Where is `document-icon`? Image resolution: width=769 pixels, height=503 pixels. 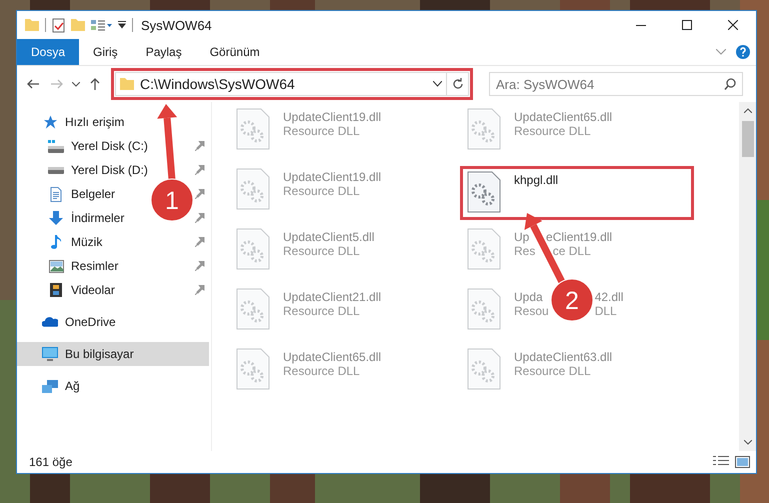
document-icon is located at coordinates (56, 194).